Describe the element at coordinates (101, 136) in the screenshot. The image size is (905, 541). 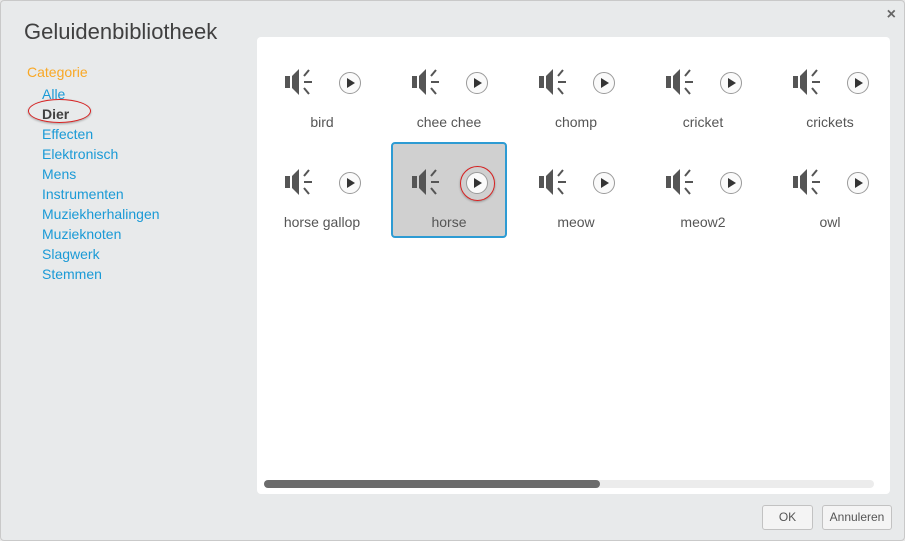
I see `category-item-effecten: Effecten` at that location.